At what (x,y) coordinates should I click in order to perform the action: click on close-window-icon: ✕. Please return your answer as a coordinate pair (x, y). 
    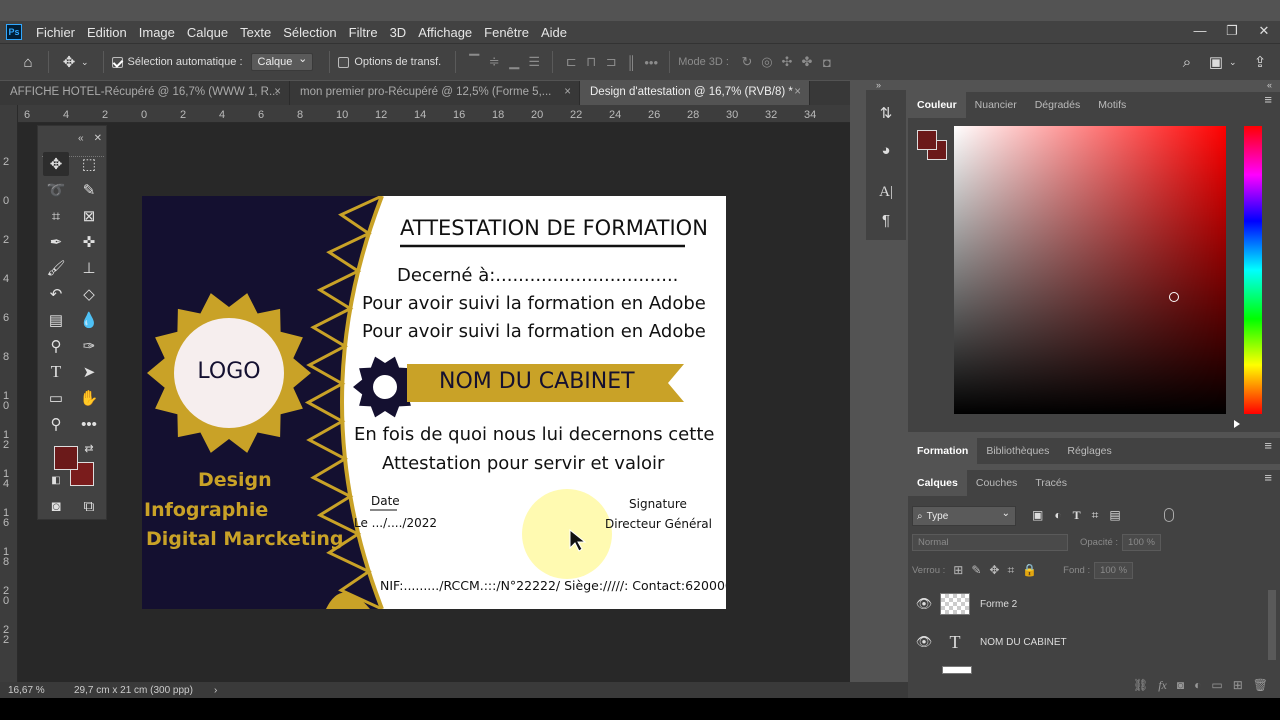
    Looking at the image, I should click on (1264, 32).